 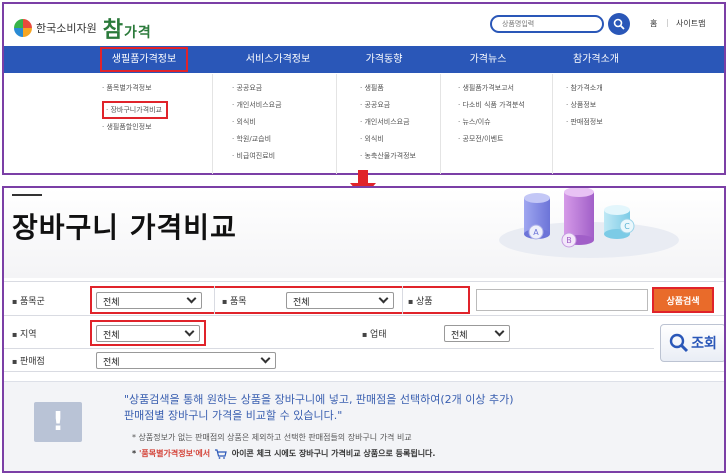 What do you see at coordinates (278, 59) in the screenshot?
I see `nav-item-service-prices: 서비스가격정보` at bounding box center [278, 59].